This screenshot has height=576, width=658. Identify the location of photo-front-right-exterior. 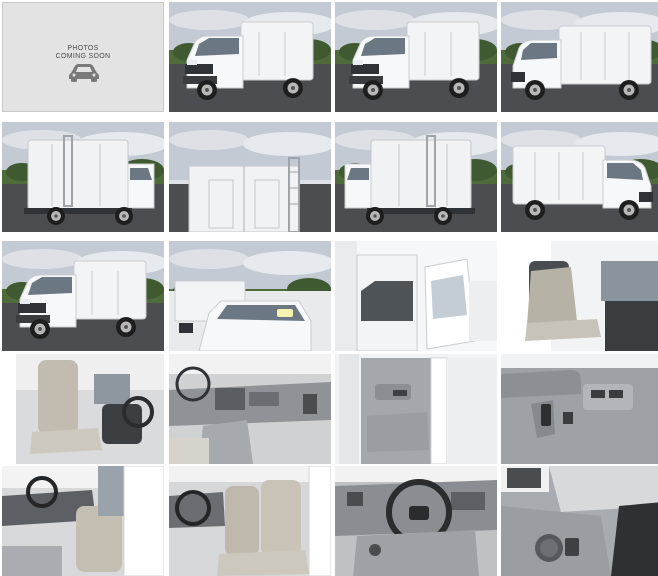
(83, 296).